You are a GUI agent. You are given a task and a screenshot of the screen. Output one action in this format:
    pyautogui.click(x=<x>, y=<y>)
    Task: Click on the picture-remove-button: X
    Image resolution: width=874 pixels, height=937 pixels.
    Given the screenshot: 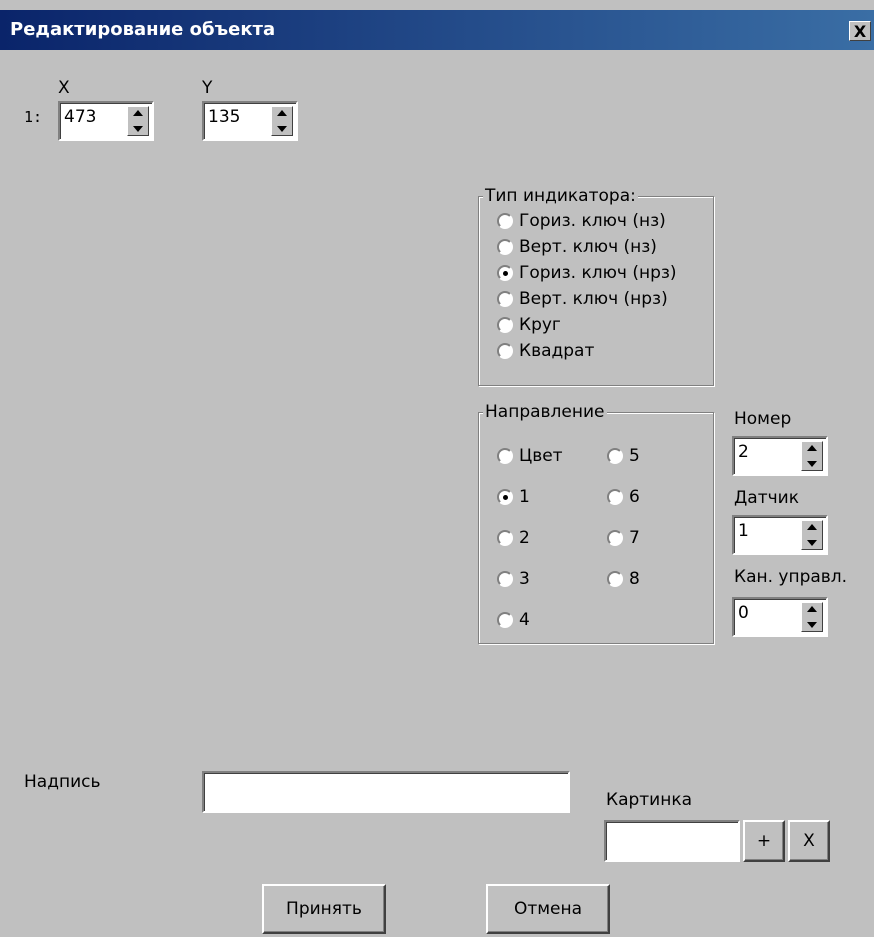 What is the action you would take?
    pyautogui.click(x=809, y=841)
    